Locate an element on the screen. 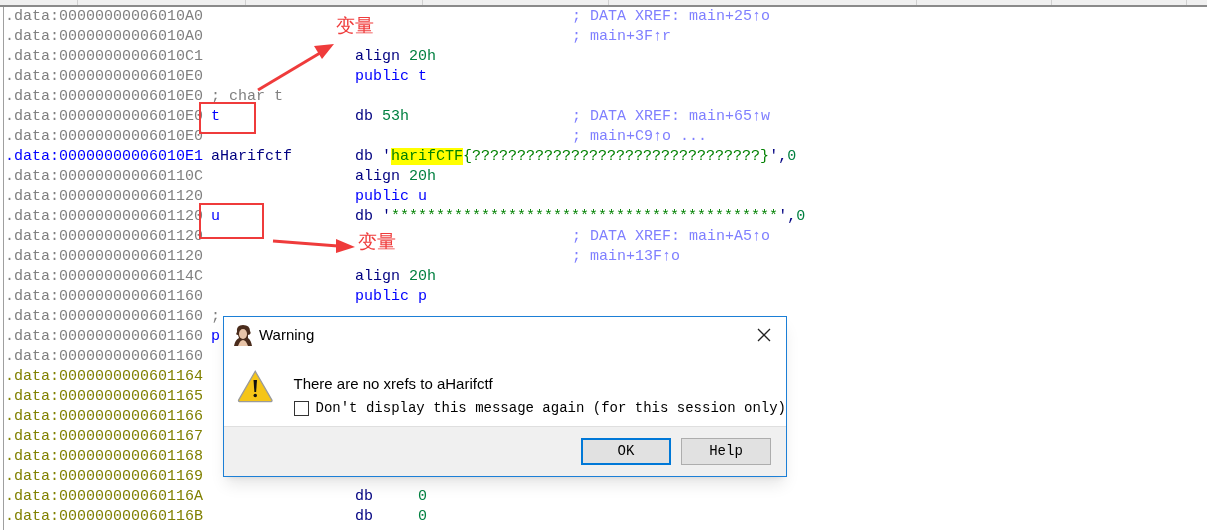 Image resolution: width=1207 pixels, height=530 pixels. operand-text: '*******************************************',0 is located at coordinates (594, 216).